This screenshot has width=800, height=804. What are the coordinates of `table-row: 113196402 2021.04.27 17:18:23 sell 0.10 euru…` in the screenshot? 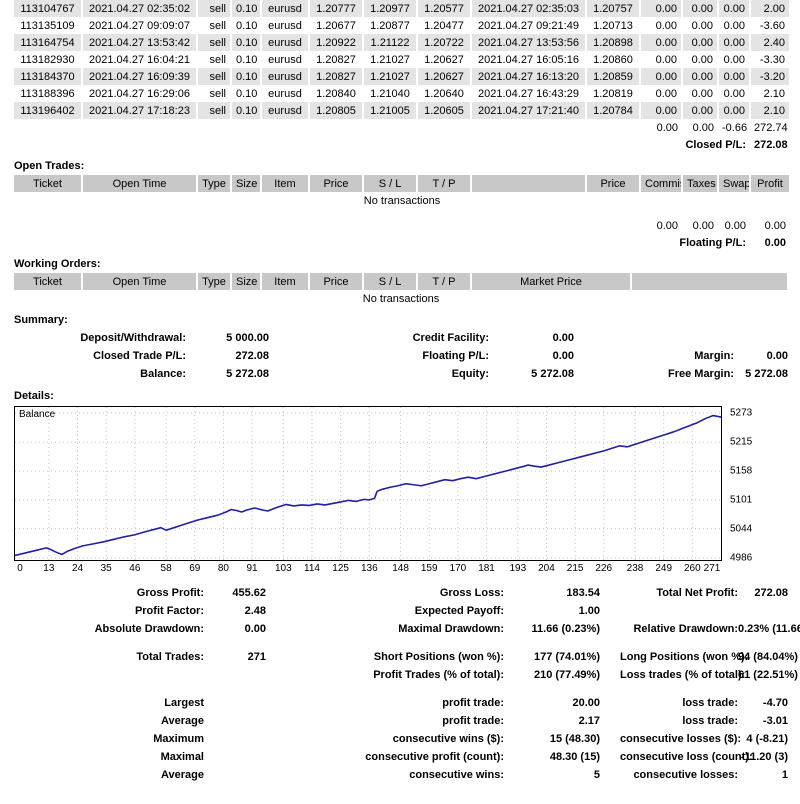 It's located at (402, 110).